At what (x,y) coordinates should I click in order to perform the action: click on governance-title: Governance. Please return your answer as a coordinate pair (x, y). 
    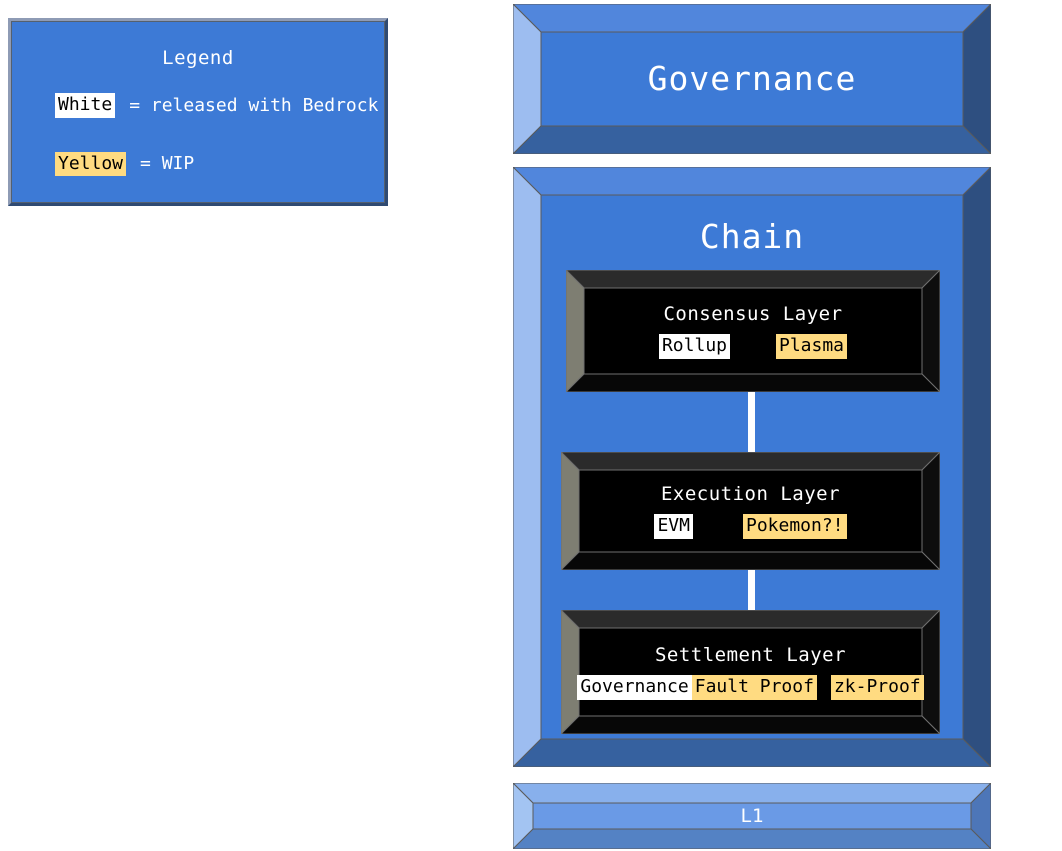
    Looking at the image, I should click on (752, 78).